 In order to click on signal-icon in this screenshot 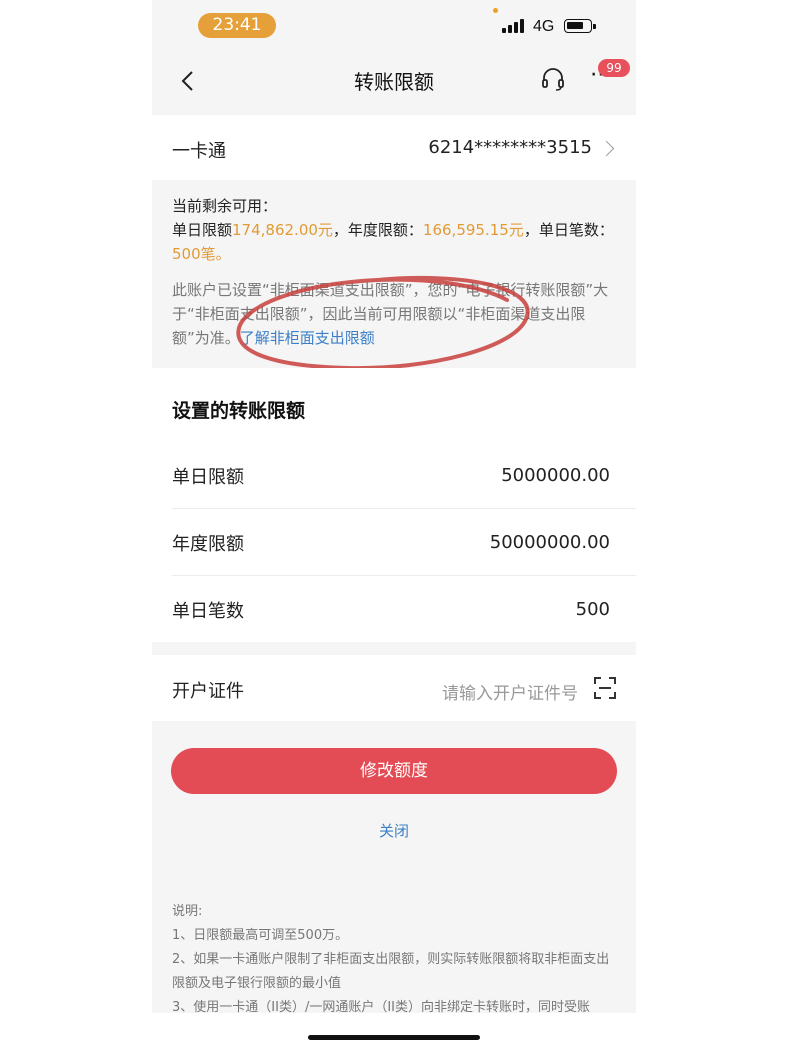, I will do `click(513, 26)`.